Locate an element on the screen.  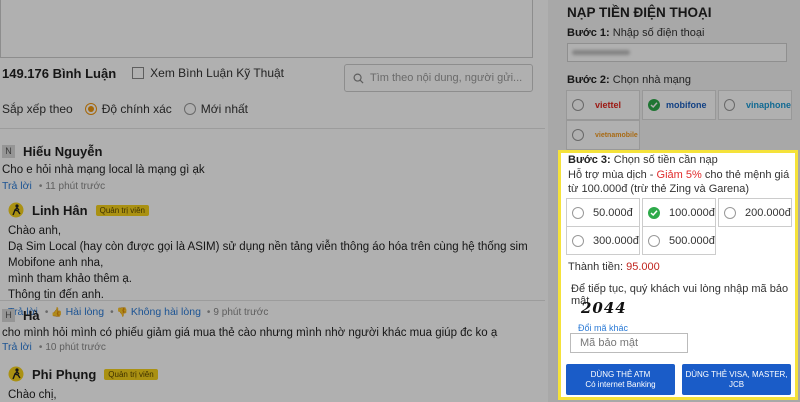
step2-label: Bước 2: is located at coordinates (588, 80).